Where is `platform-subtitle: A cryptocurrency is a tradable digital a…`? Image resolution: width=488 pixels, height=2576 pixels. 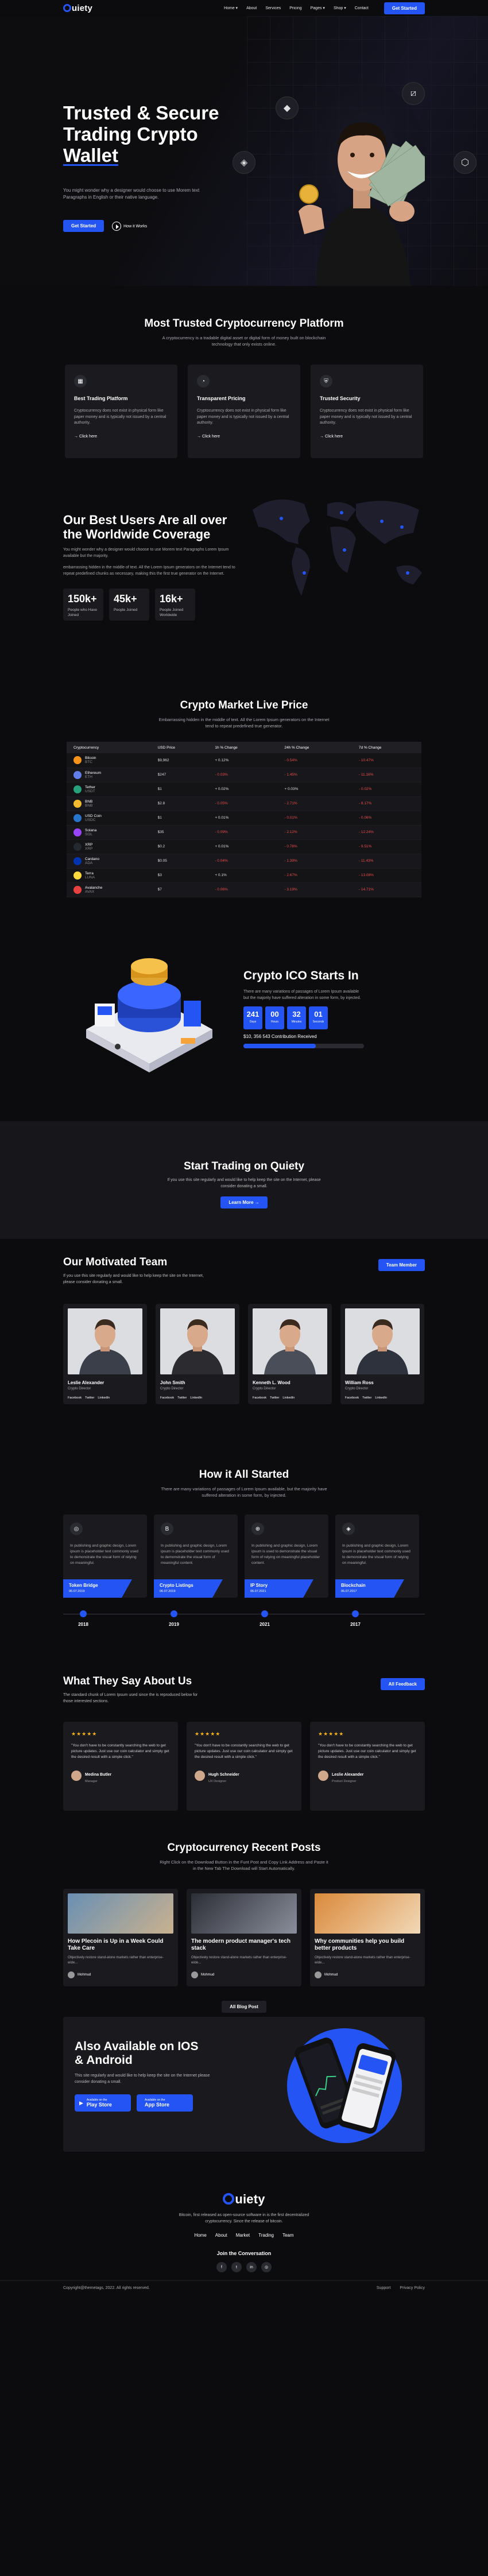 platform-subtitle: A cryptocurrency is a tradable digital a… is located at coordinates (244, 341).